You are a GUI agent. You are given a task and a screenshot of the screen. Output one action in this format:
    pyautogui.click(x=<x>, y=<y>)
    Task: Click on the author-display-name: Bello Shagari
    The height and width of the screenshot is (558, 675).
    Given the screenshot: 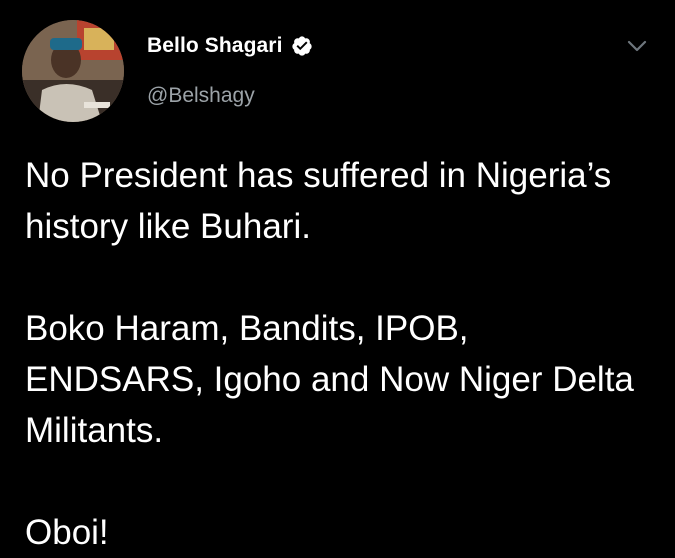 What is the action you would take?
    pyautogui.click(x=215, y=46)
    